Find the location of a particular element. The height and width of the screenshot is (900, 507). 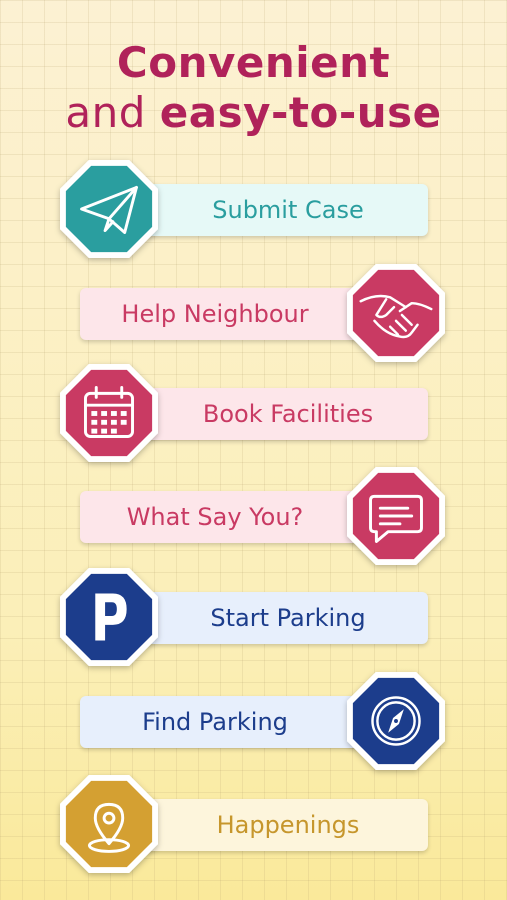

feature-what-say-you: What Say You? is located at coordinates (253, 517).